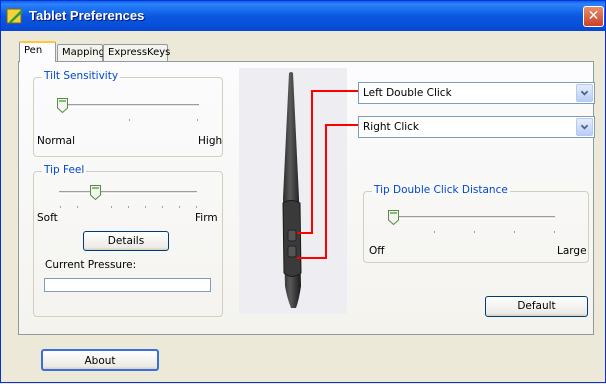 The image size is (606, 384). I want to click on upper-side-switch-select: Left Double Click, so click(476, 93).